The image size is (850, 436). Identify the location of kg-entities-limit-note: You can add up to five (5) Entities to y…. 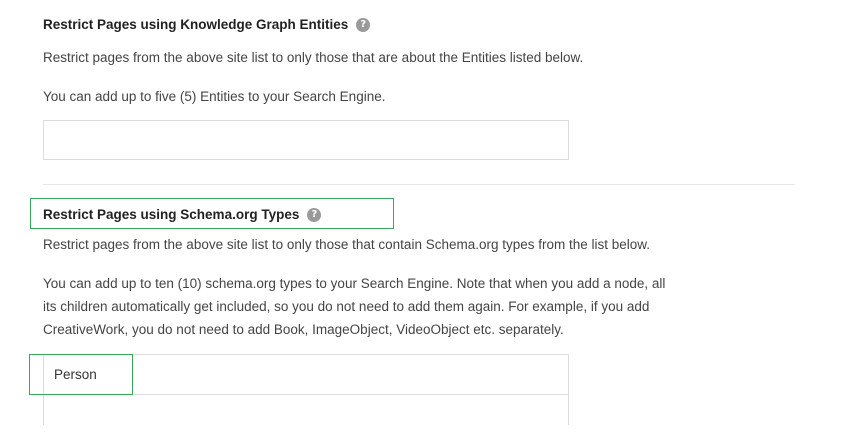
(214, 96).